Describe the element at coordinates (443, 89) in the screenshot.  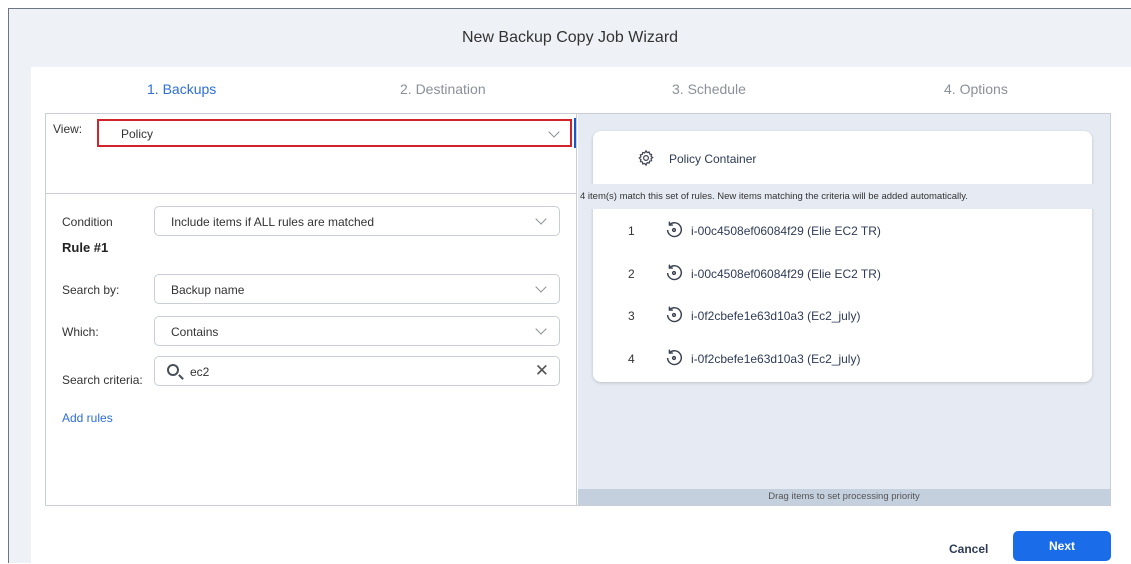
I see `step-destination: 2. Destination` at that location.